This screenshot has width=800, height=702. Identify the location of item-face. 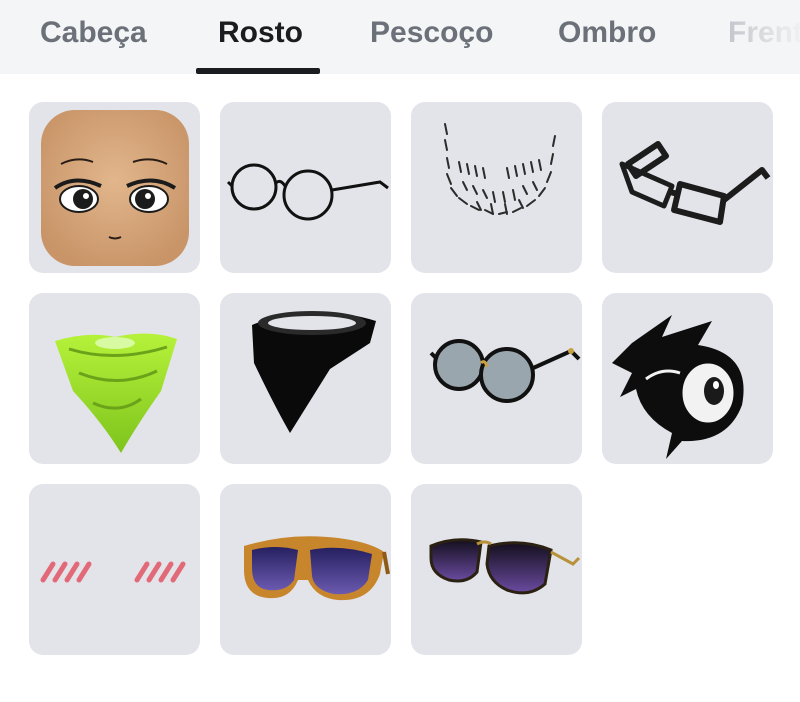
(114, 187).